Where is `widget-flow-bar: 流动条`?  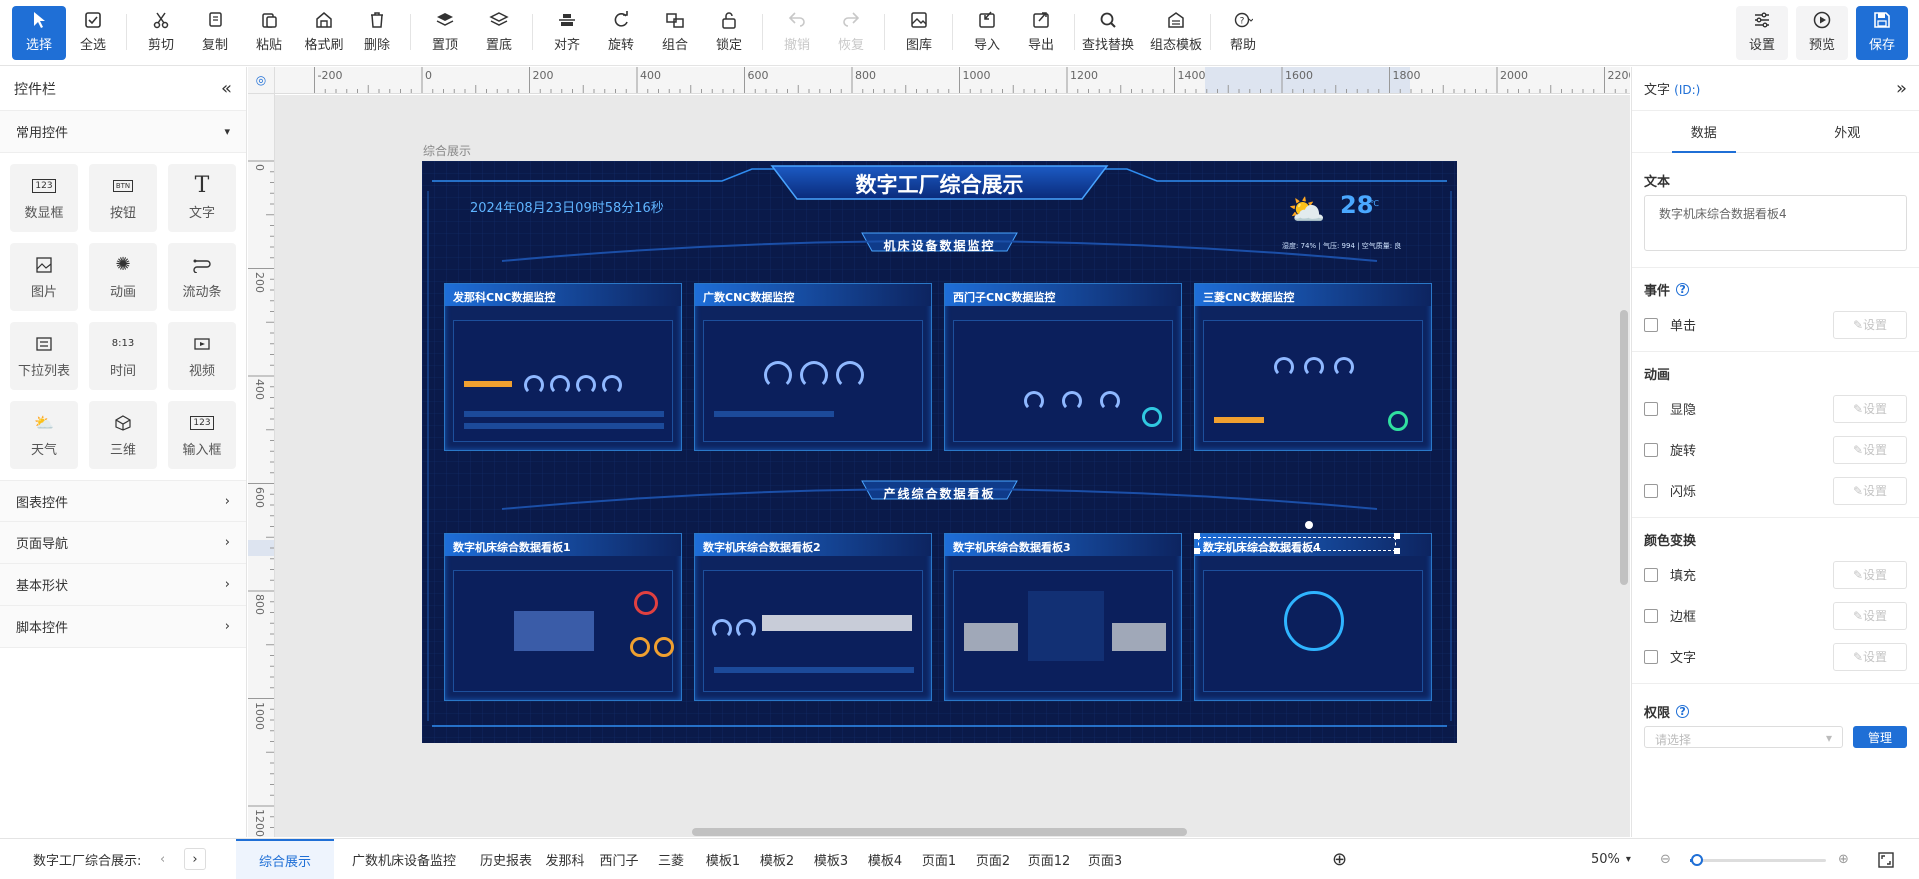
widget-flow-bar: 流动条 is located at coordinates (202, 277).